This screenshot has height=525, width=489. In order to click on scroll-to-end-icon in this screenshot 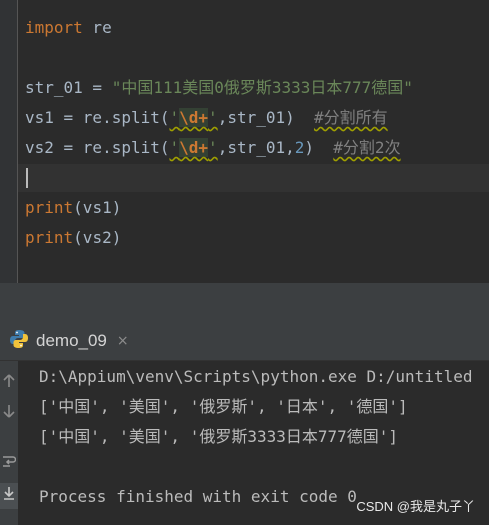, I will do `click(9, 496)`.